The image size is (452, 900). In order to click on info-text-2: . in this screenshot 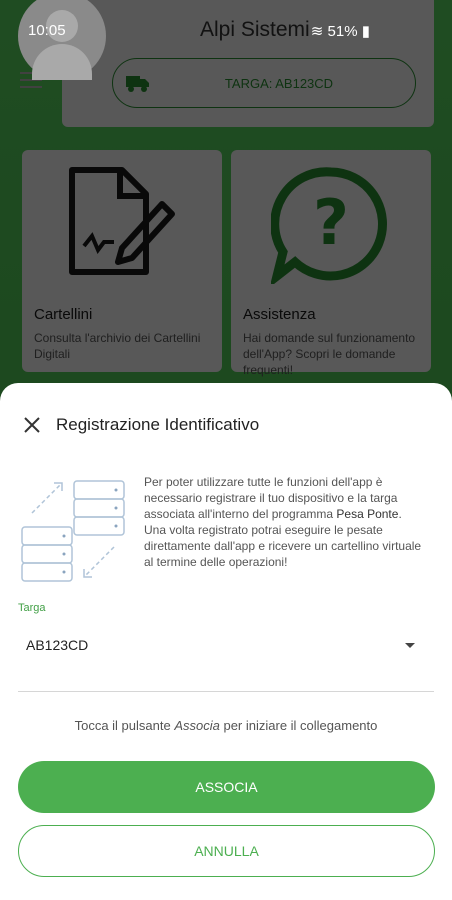, I will do `click(400, 514)`.